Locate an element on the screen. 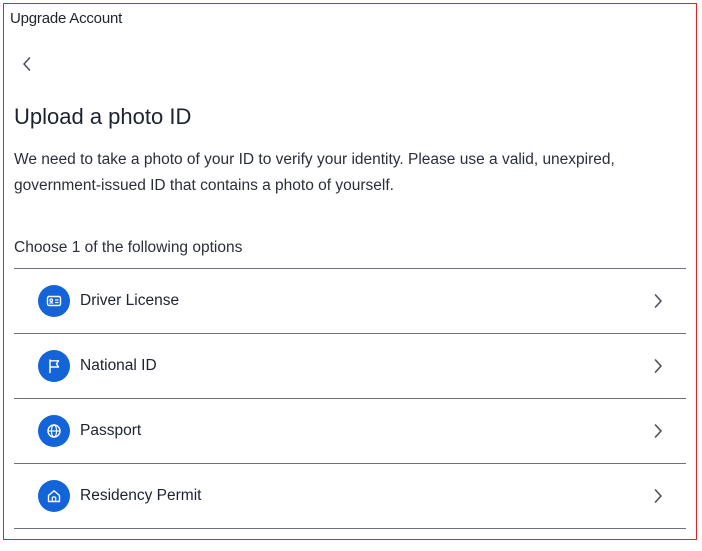 This screenshot has width=702, height=551. option-residency-permit: Residency Permit is located at coordinates (350, 496).